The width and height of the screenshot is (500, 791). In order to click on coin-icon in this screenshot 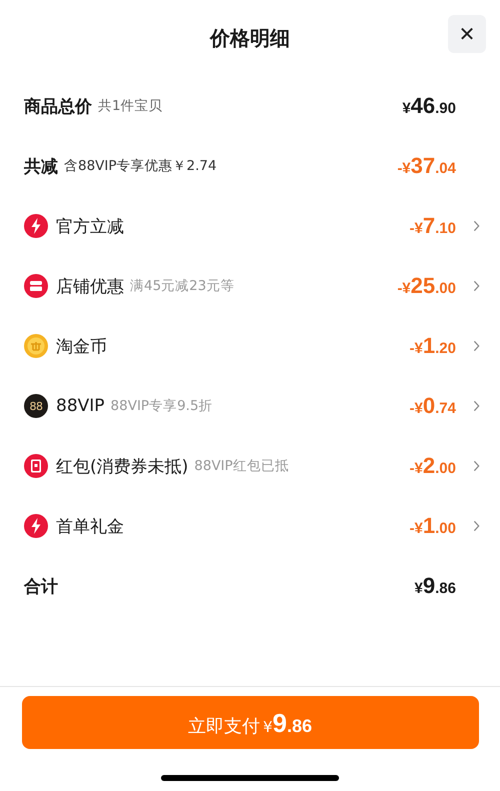, I will do `click(36, 346)`.